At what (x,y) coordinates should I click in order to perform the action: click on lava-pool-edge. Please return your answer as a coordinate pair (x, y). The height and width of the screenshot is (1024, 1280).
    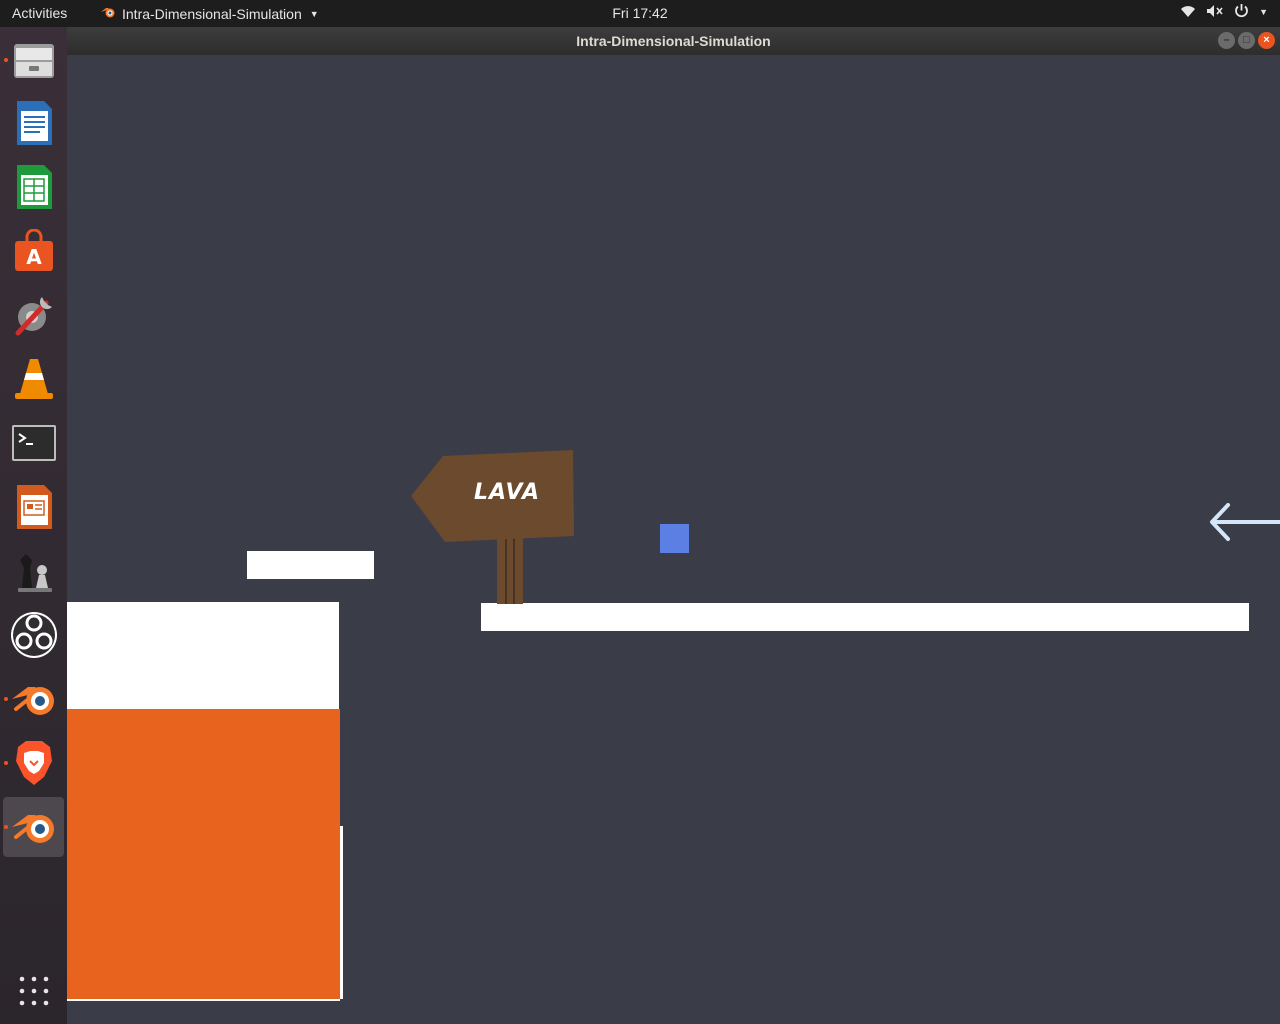
    Looking at the image, I should click on (341, 912).